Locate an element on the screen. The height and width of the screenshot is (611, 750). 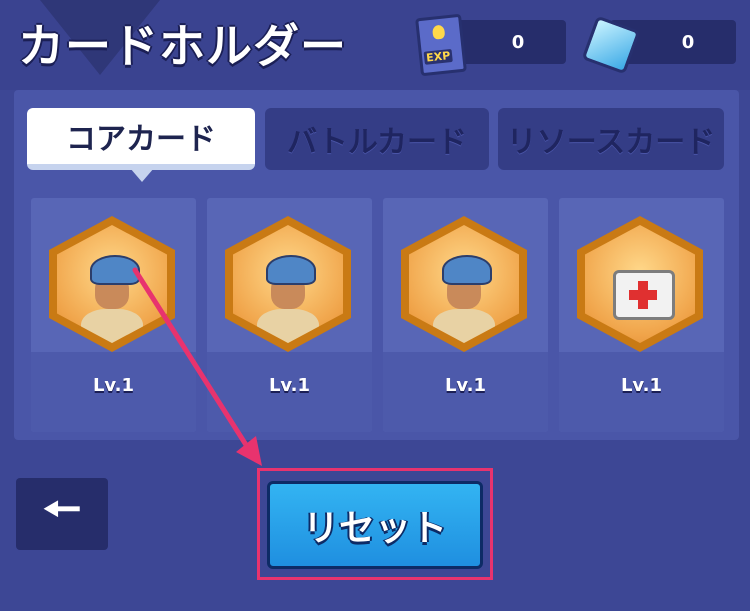
card-2: Lv.1 is located at coordinates (289, 315).